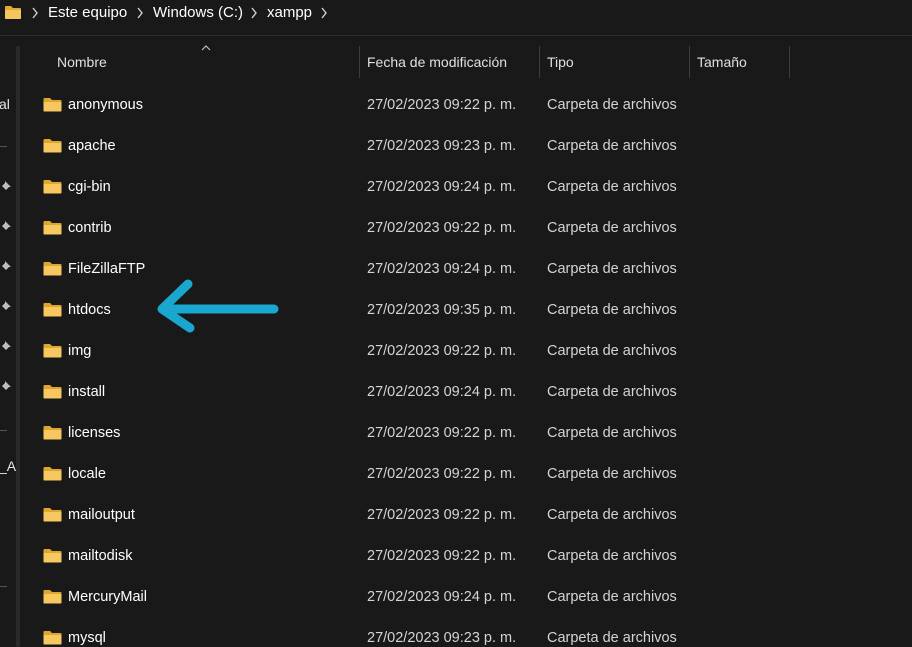 This screenshot has height=647, width=912. Describe the element at coordinates (89, 187) in the screenshot. I see `file-name: cgi-bin` at that location.